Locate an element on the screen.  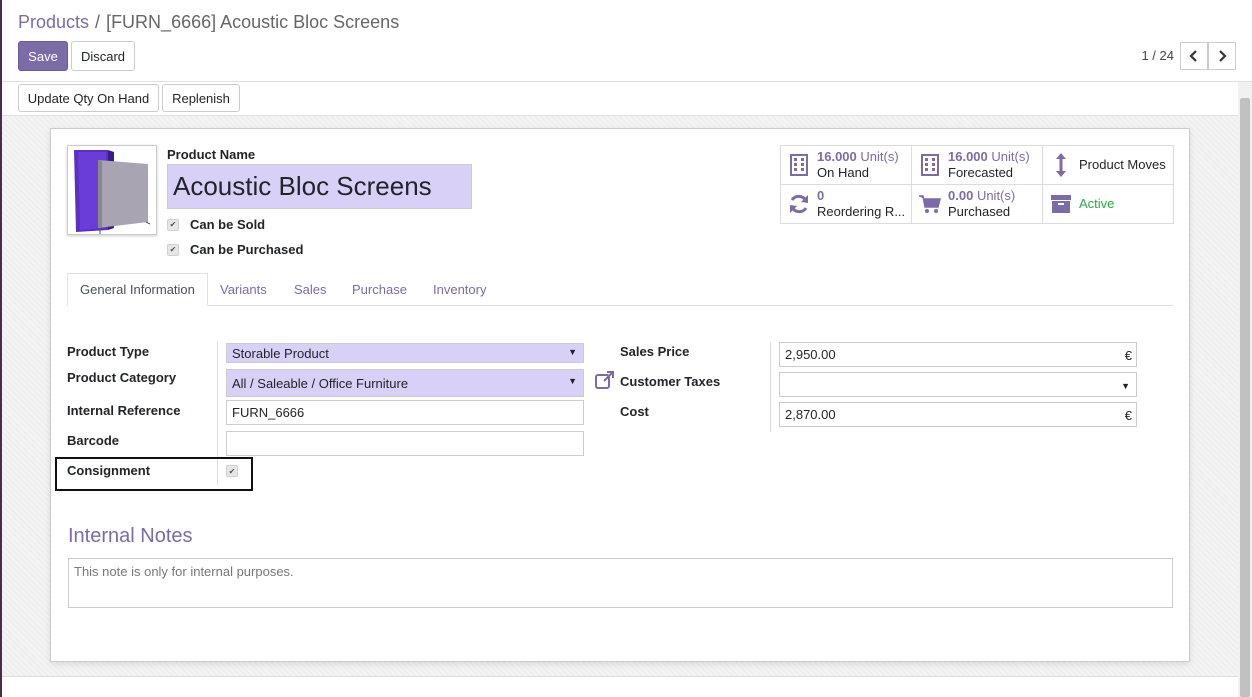
can-be-sold-row: ✔ Can be Sold is located at coordinates (216, 224).